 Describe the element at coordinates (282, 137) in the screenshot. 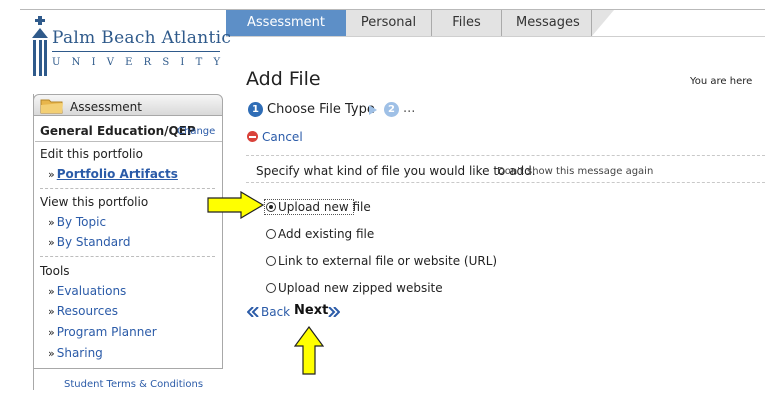

I see `cancel-link: Cancel` at that location.